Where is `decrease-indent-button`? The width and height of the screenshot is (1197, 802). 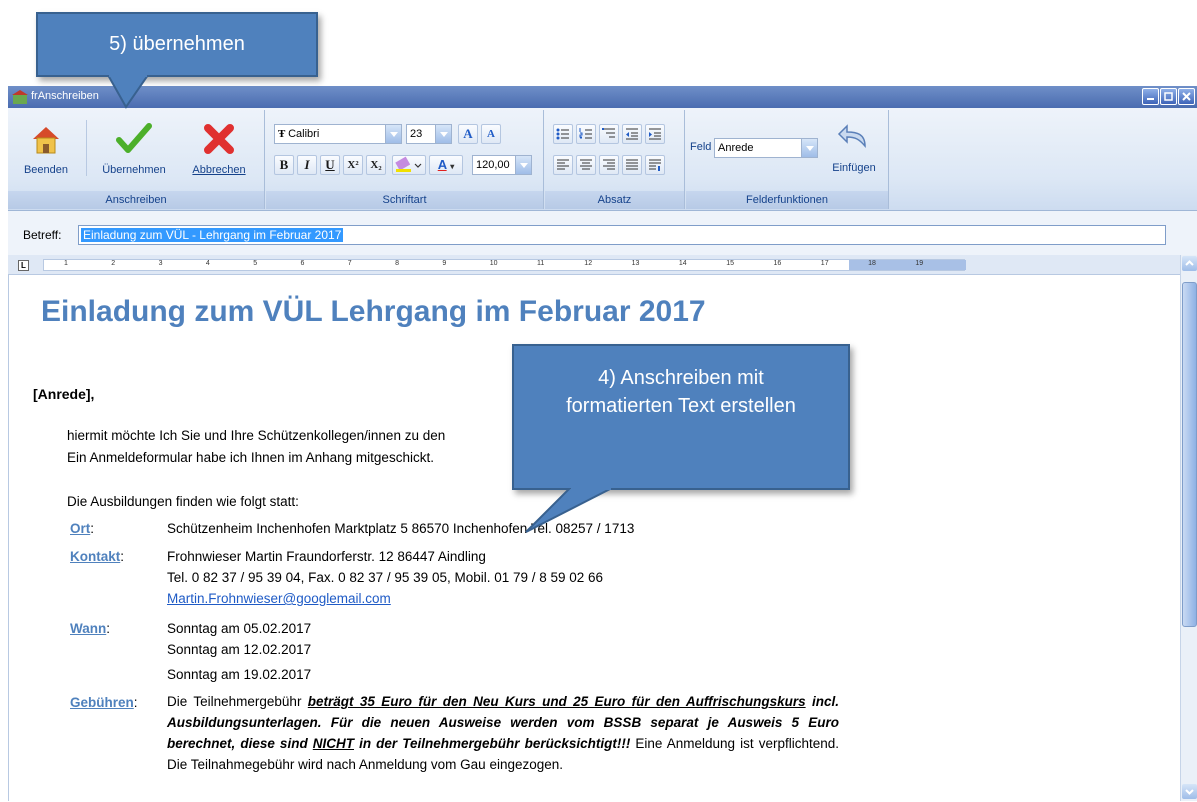
decrease-indent-button is located at coordinates (632, 134).